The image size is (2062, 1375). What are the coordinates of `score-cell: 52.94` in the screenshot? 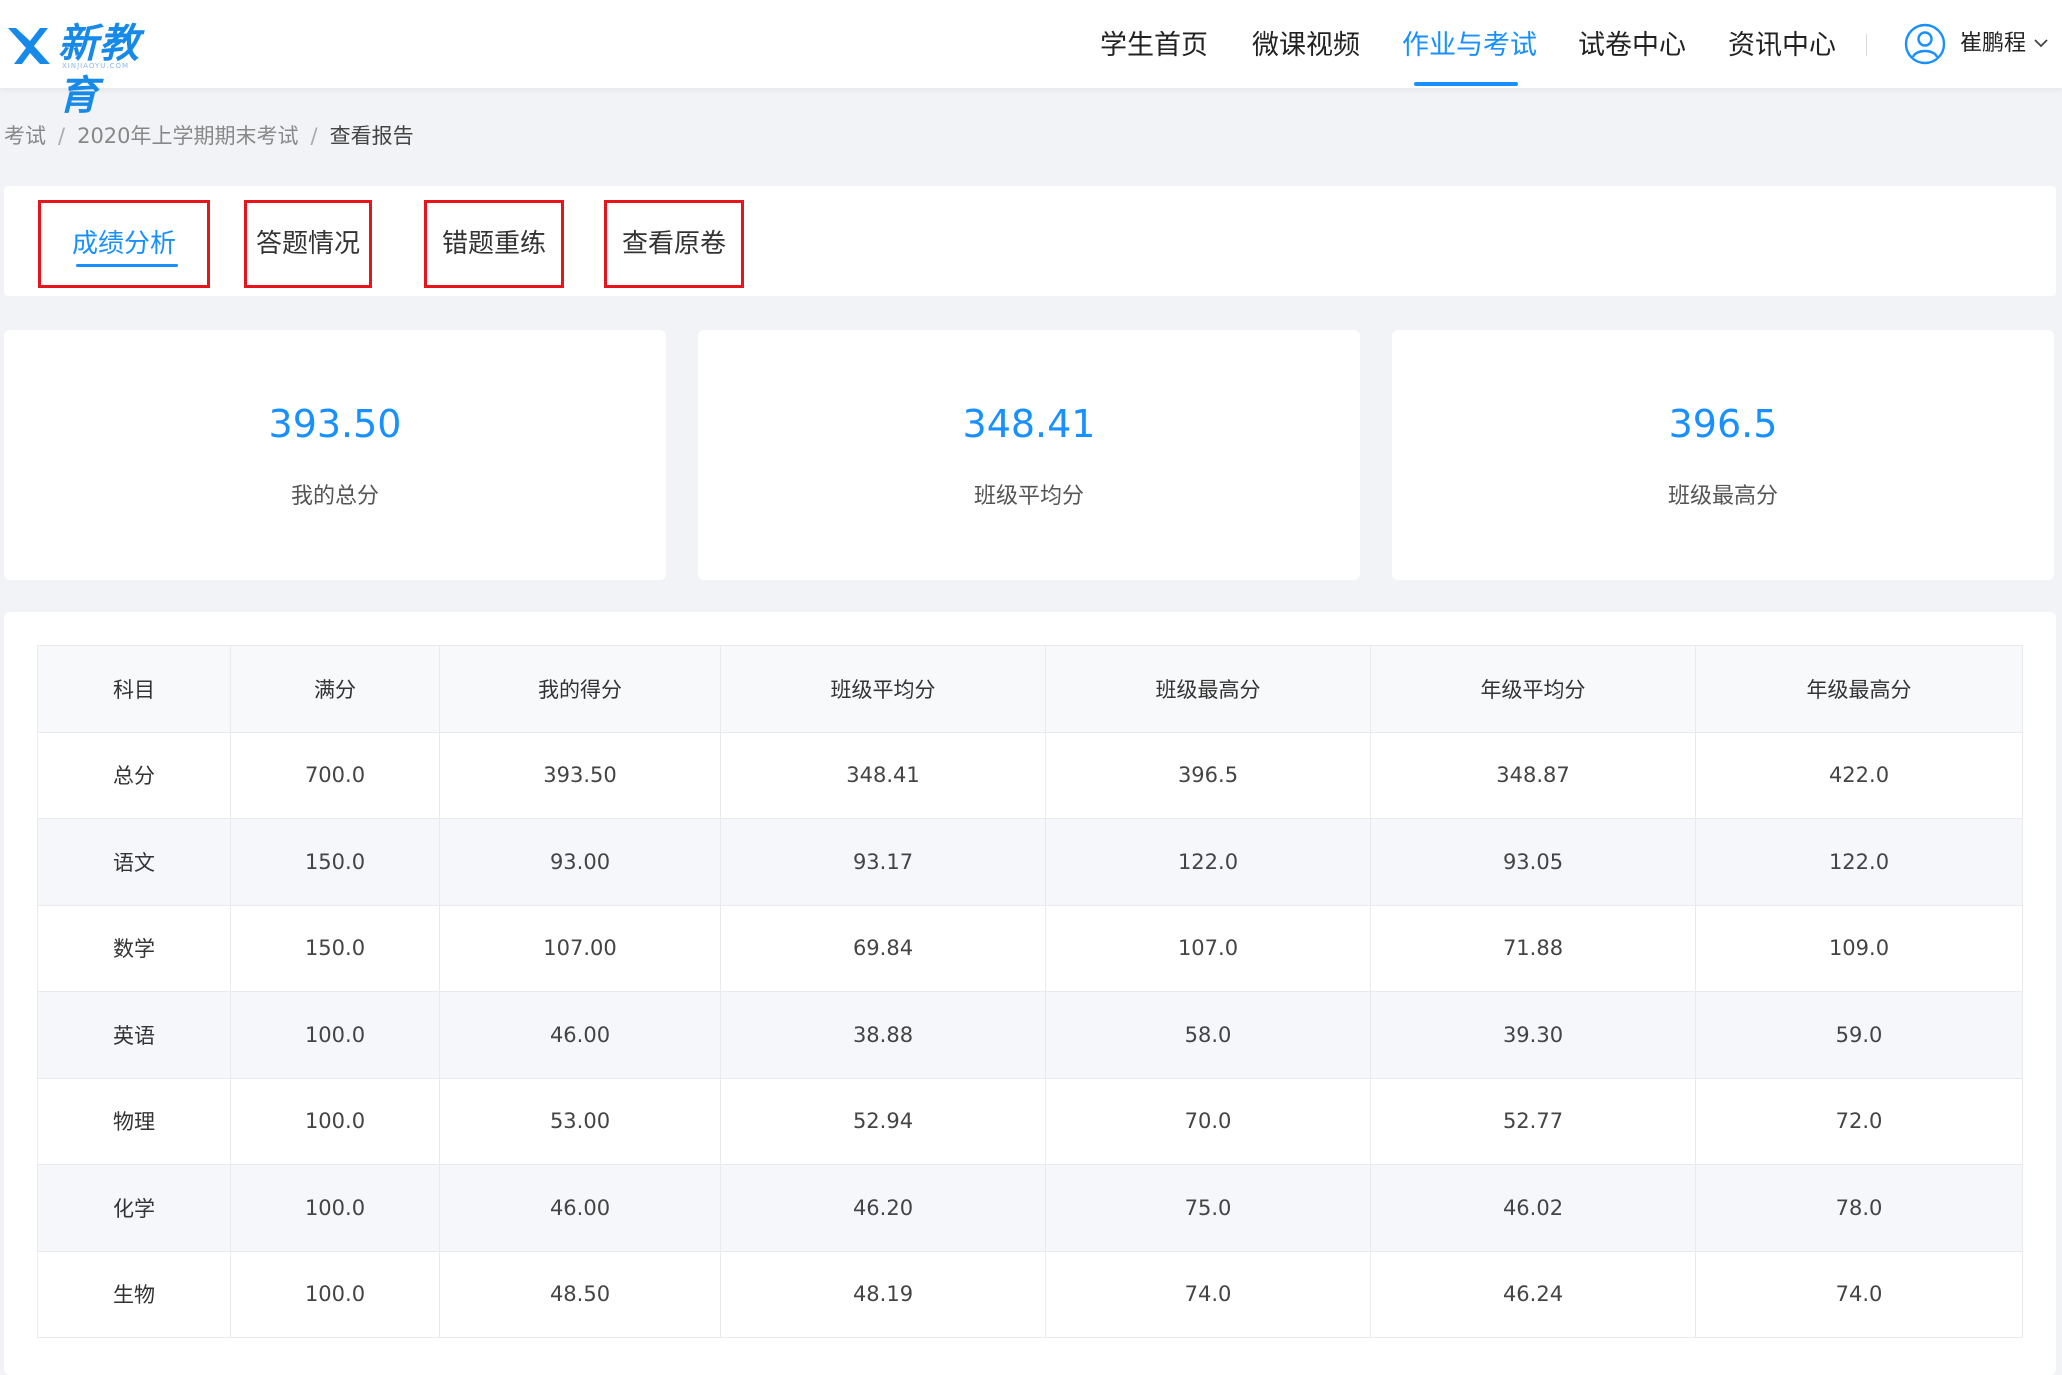 It's located at (883, 1121).